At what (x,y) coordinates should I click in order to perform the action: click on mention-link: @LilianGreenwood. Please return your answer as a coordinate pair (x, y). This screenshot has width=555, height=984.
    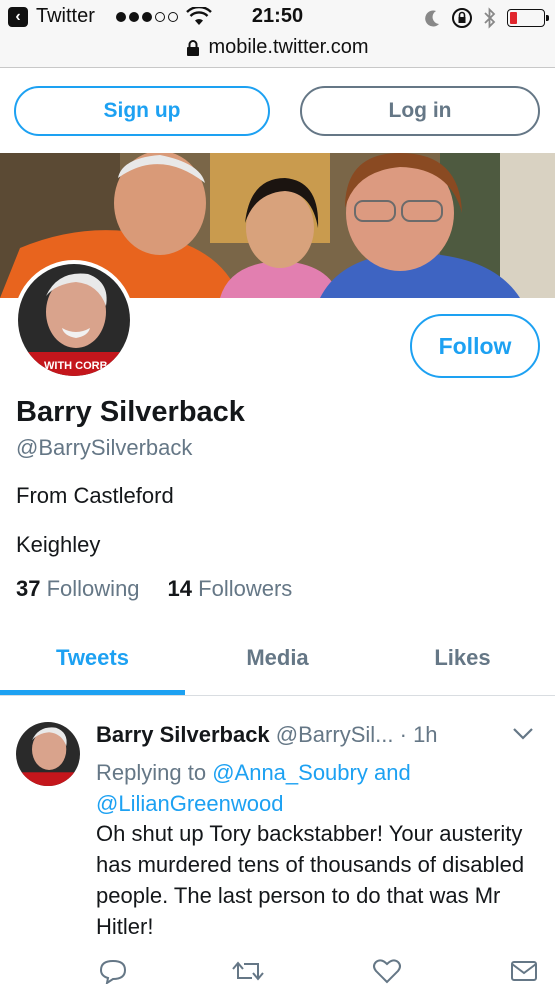
    Looking at the image, I should click on (189, 803).